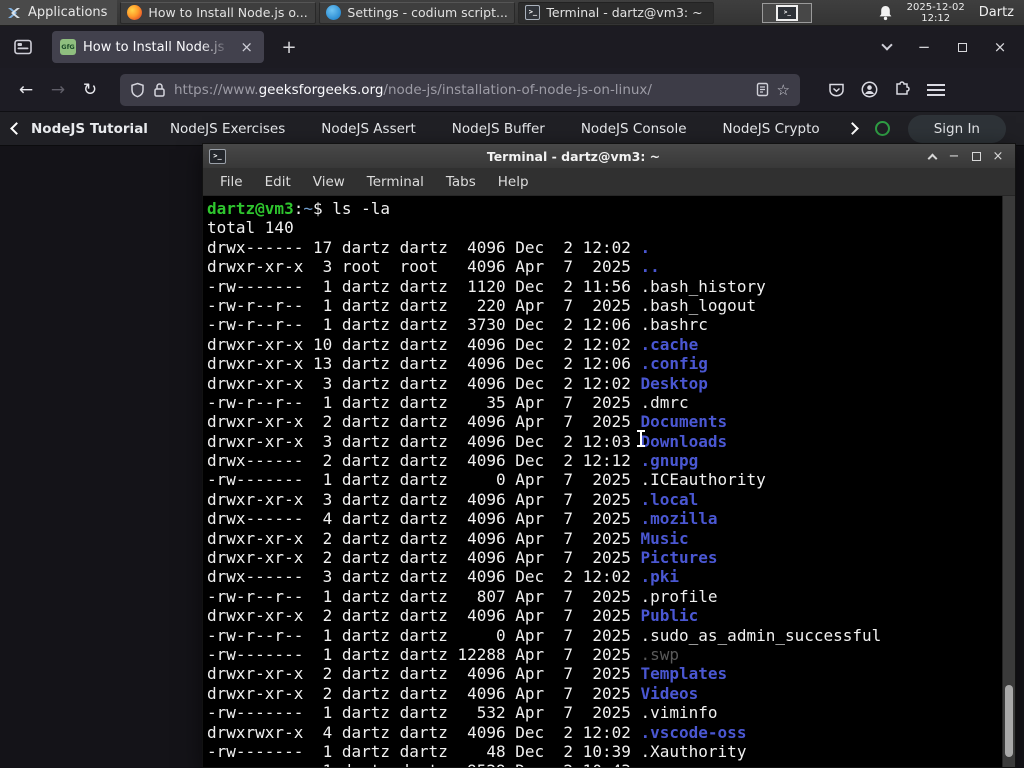  What do you see at coordinates (771, 129) in the screenshot?
I see `nav-item: NodeJS Crypto` at bounding box center [771, 129].